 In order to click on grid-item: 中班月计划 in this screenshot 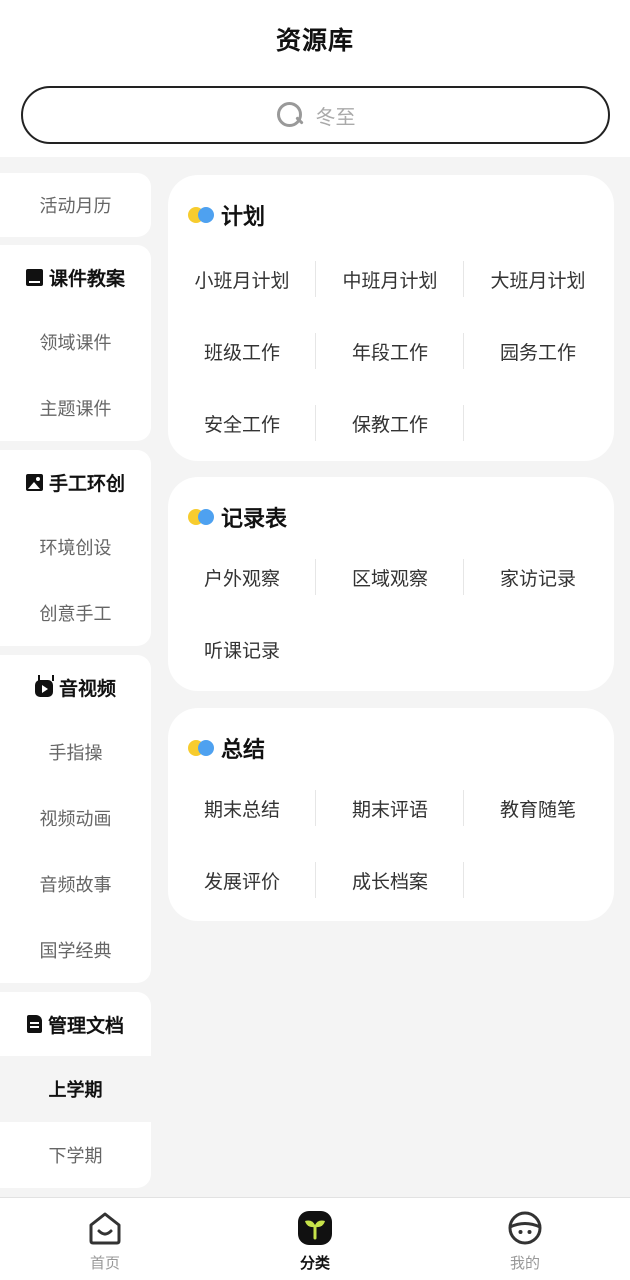, I will do `click(390, 279)`.